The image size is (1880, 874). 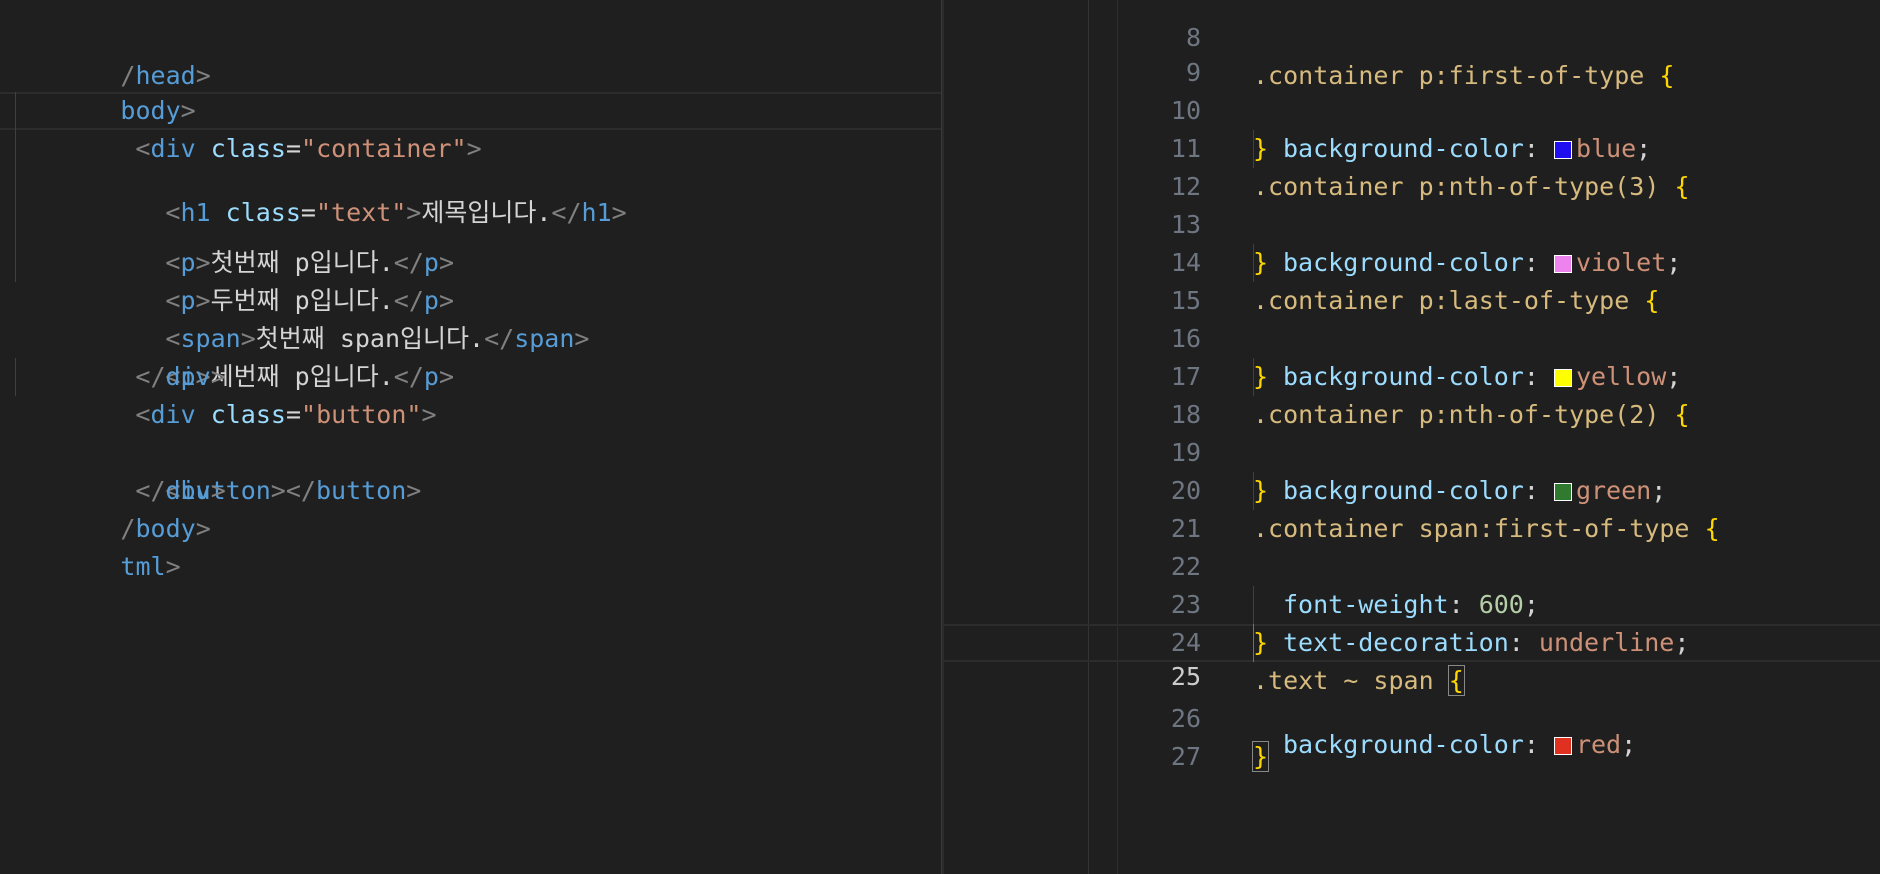 What do you see at coordinates (1412, 735) in the screenshot?
I see `css-code-line: 27` at bounding box center [1412, 735].